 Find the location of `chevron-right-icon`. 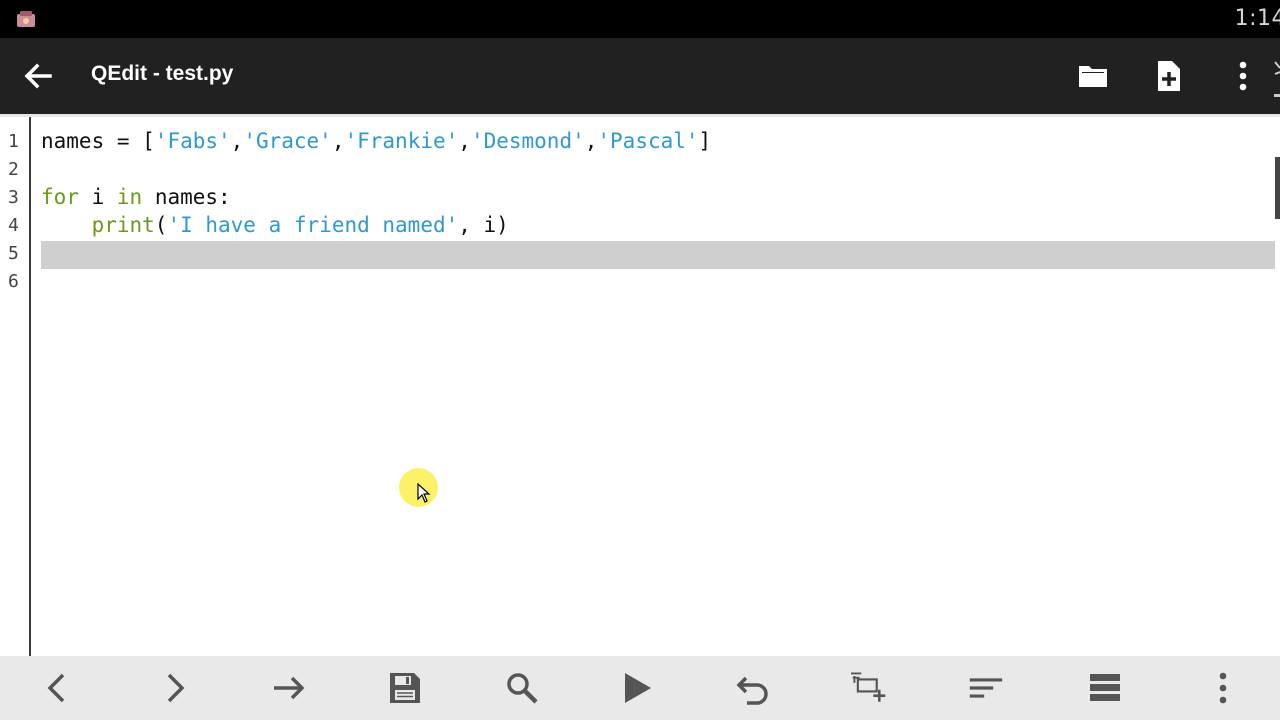

chevron-right-icon is located at coordinates (174, 688).